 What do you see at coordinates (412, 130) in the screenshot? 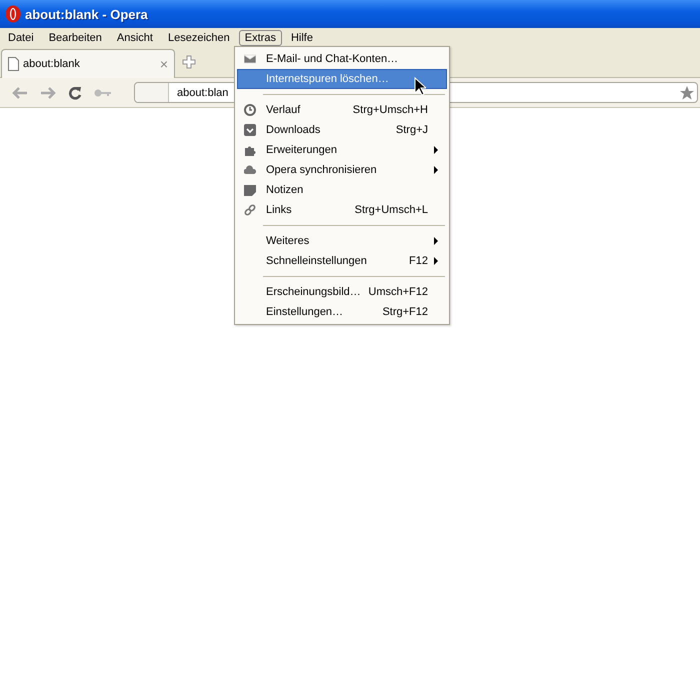
I see `shortcut-text: Strg+J` at bounding box center [412, 130].